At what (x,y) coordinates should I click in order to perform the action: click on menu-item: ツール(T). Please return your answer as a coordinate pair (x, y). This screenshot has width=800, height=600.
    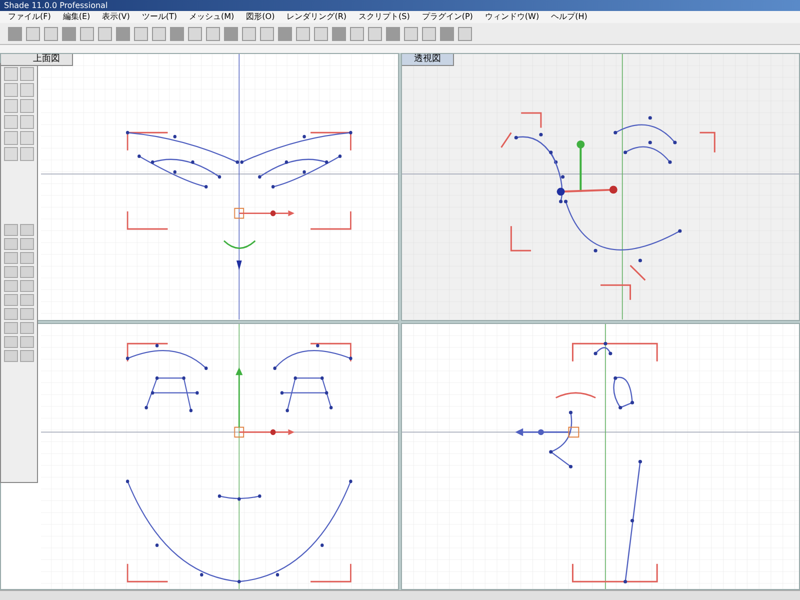
    Looking at the image, I should click on (159, 17).